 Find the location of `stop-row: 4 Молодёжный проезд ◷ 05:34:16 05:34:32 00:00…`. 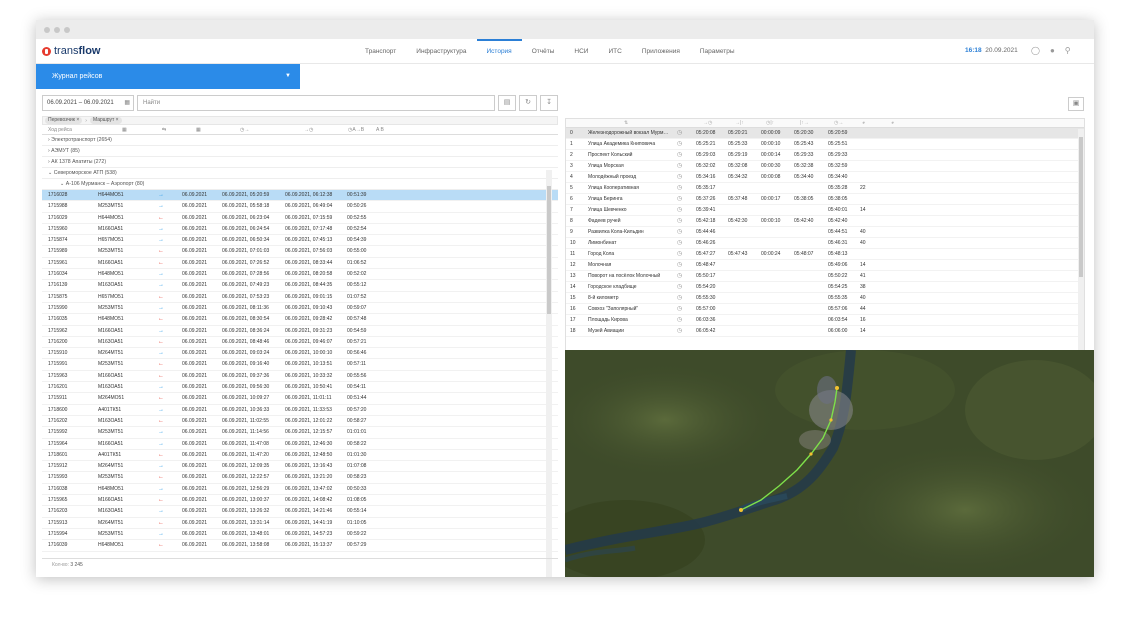

stop-row: 4 Молодёжный проезд ◷ 05:34:16 05:34:32 00:00… is located at coordinates (825, 177).